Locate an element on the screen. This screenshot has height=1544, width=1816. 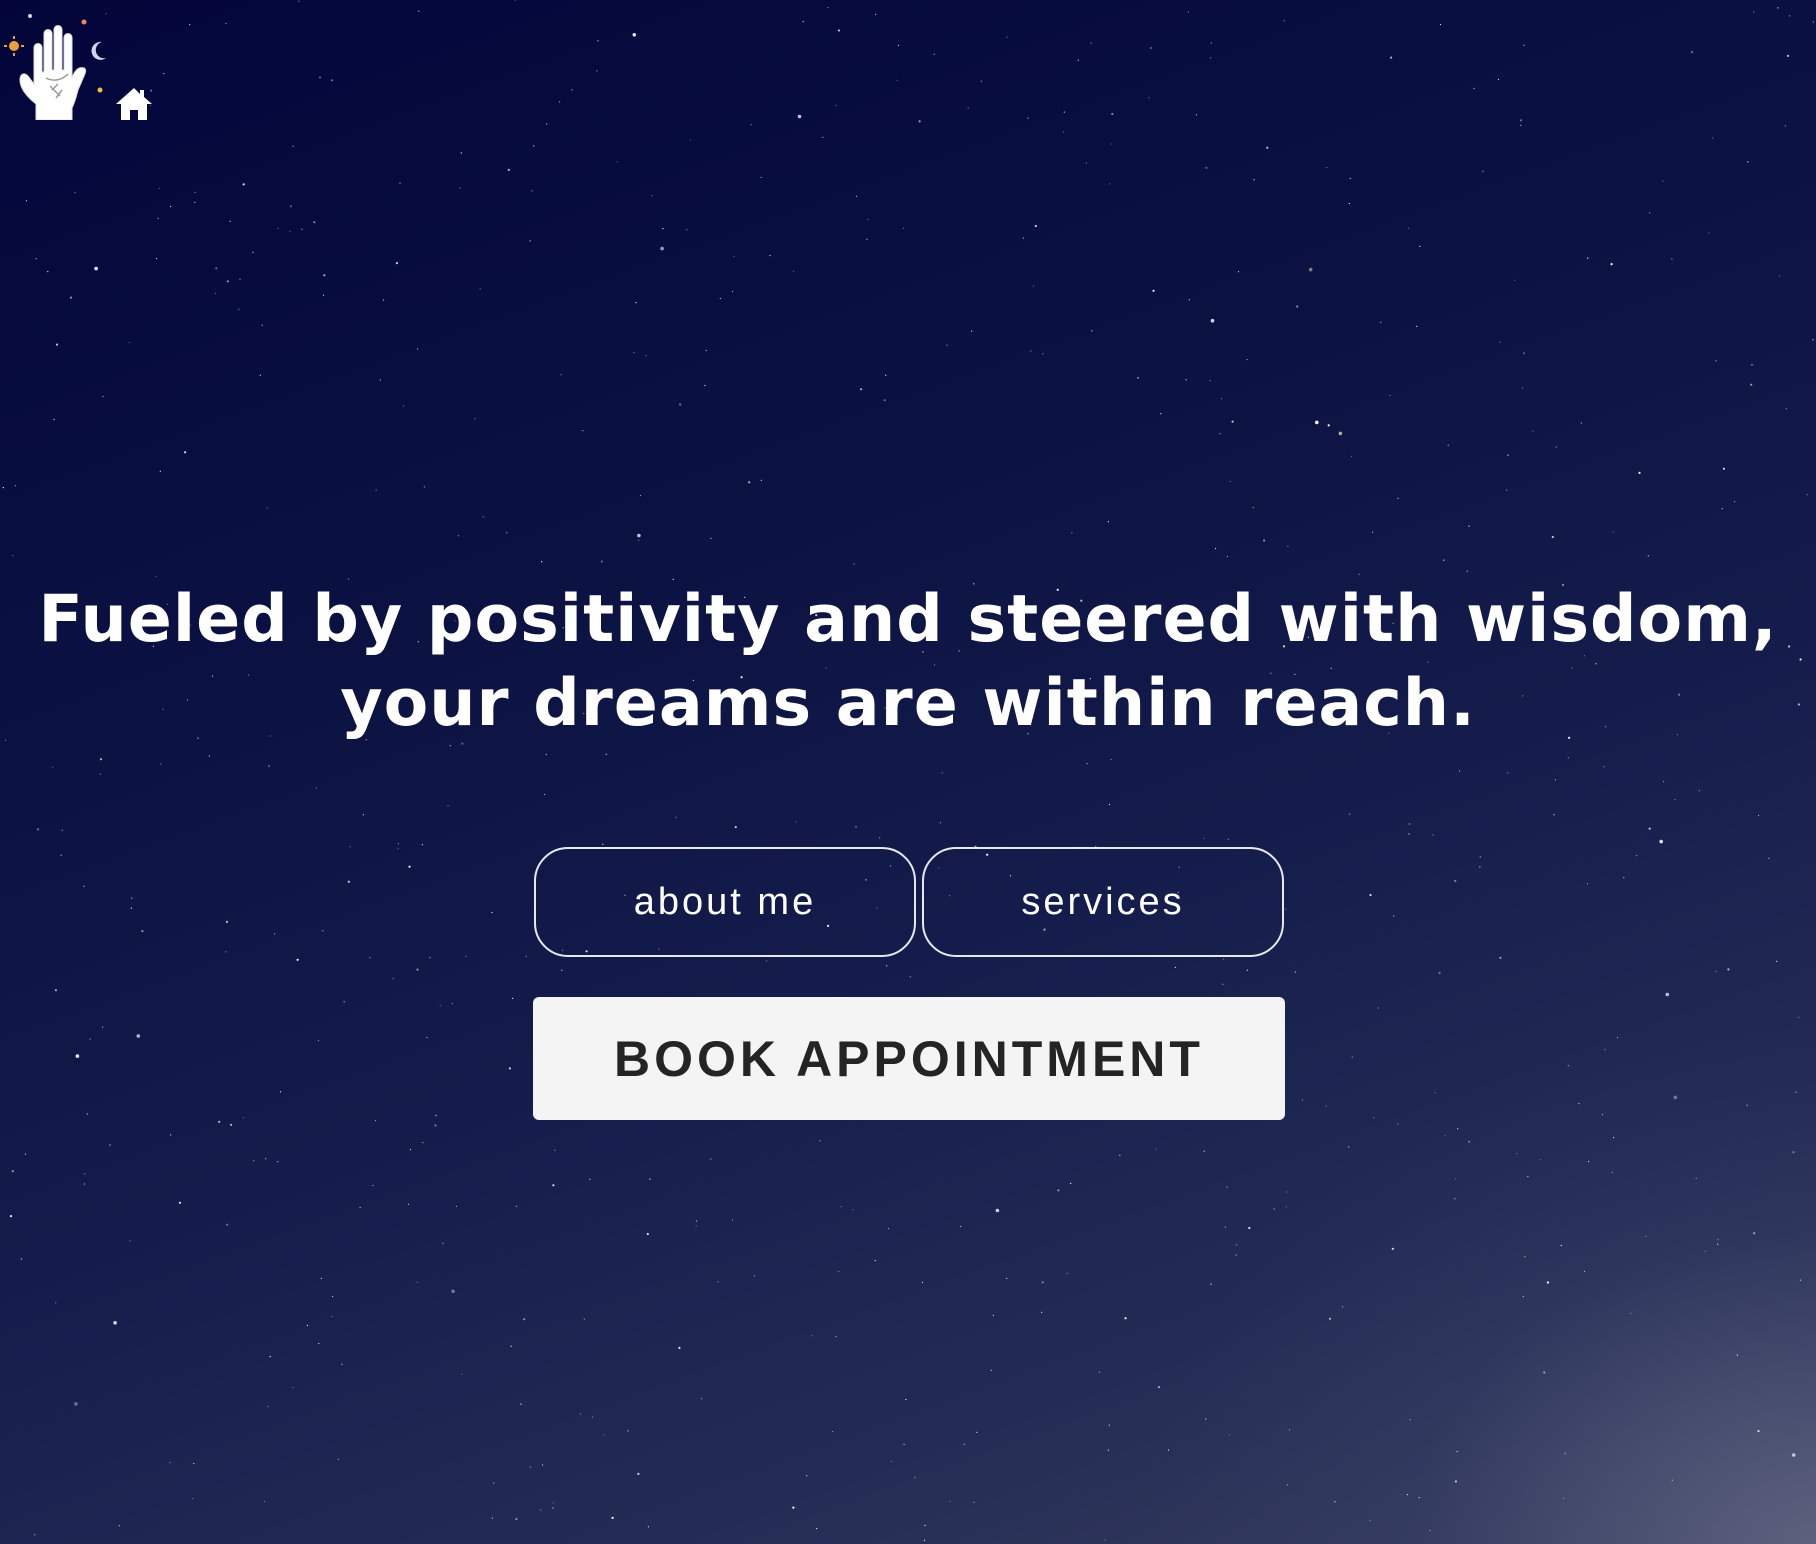
services-button: services is located at coordinates (1103, 902).